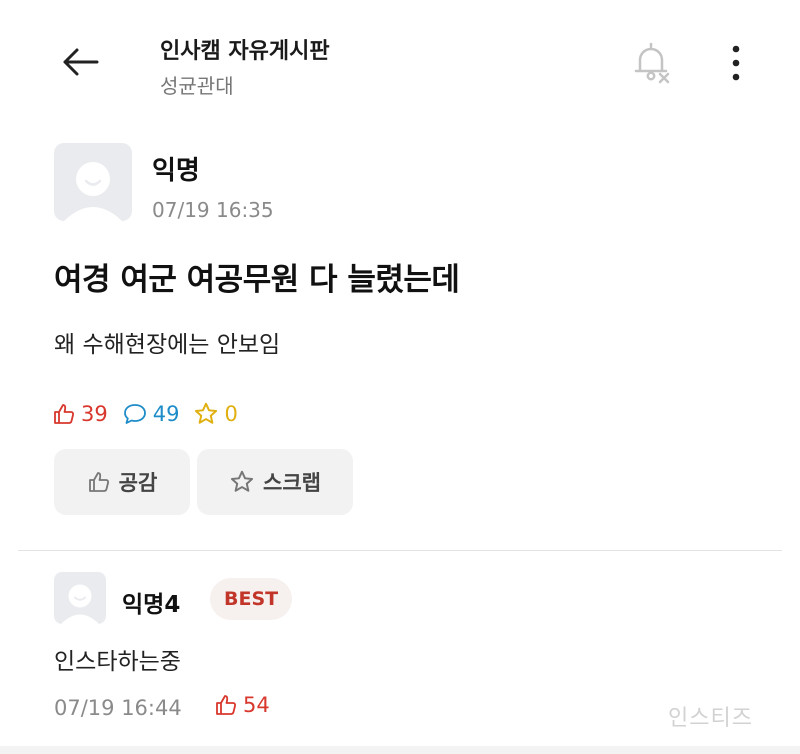  What do you see at coordinates (80, 414) in the screenshot?
I see `like-count: 39` at bounding box center [80, 414].